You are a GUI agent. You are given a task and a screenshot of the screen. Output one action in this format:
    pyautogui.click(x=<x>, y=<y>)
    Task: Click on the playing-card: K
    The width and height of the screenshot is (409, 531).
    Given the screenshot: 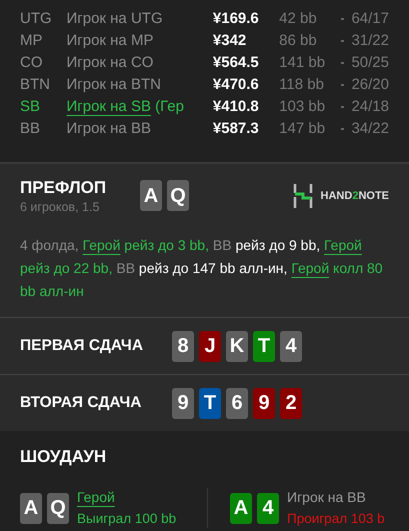 What is the action you would take?
    pyautogui.click(x=237, y=346)
    